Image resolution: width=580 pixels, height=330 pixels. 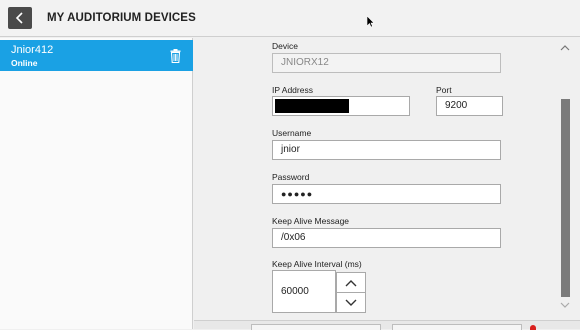 What do you see at coordinates (371, 22) in the screenshot?
I see `mouse-cursor-icon` at bounding box center [371, 22].